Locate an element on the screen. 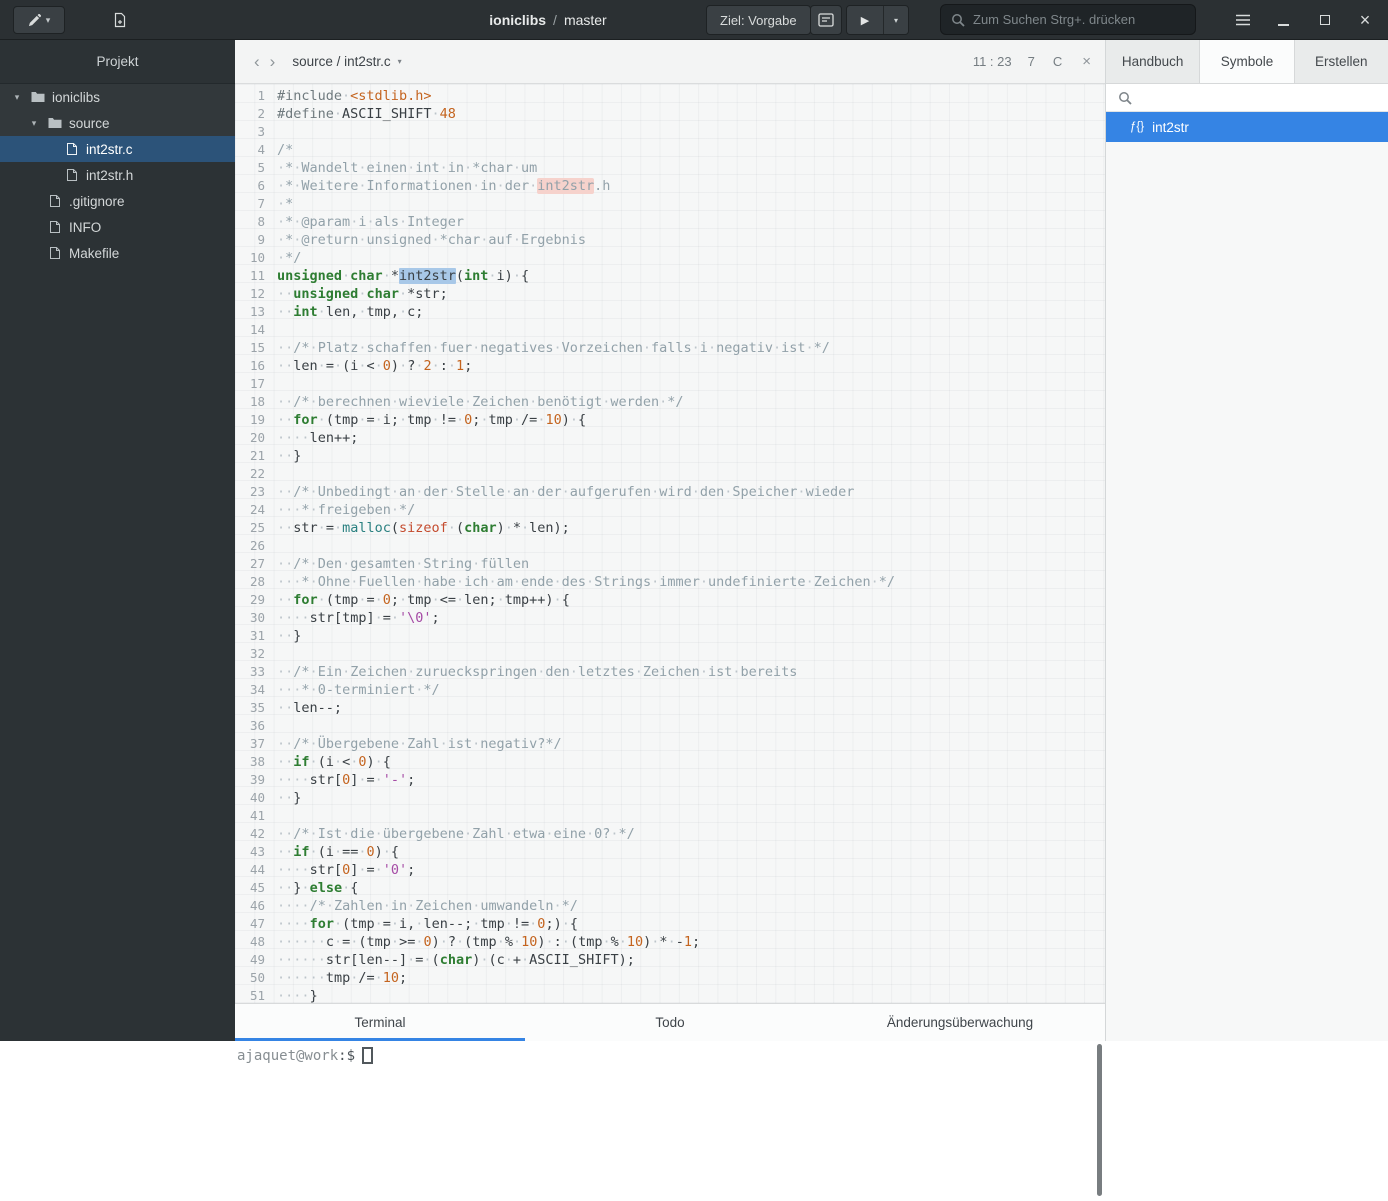 This screenshot has width=1388, height=1201. code-line: 43 ··if·(i·==·0)·{ is located at coordinates (670, 852).